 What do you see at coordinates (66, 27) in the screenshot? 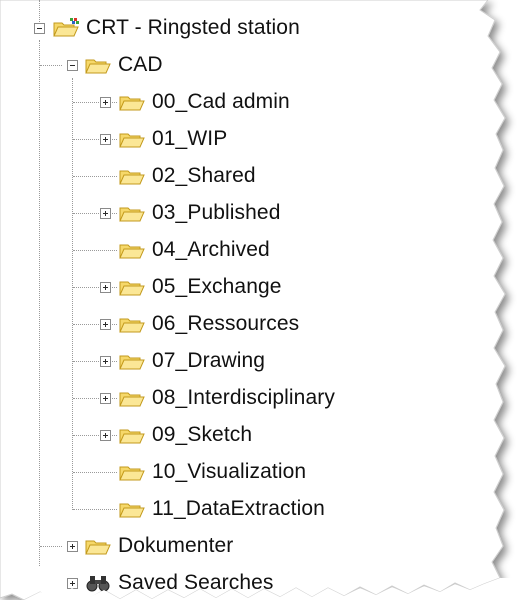
I see `project-folder-icon` at bounding box center [66, 27].